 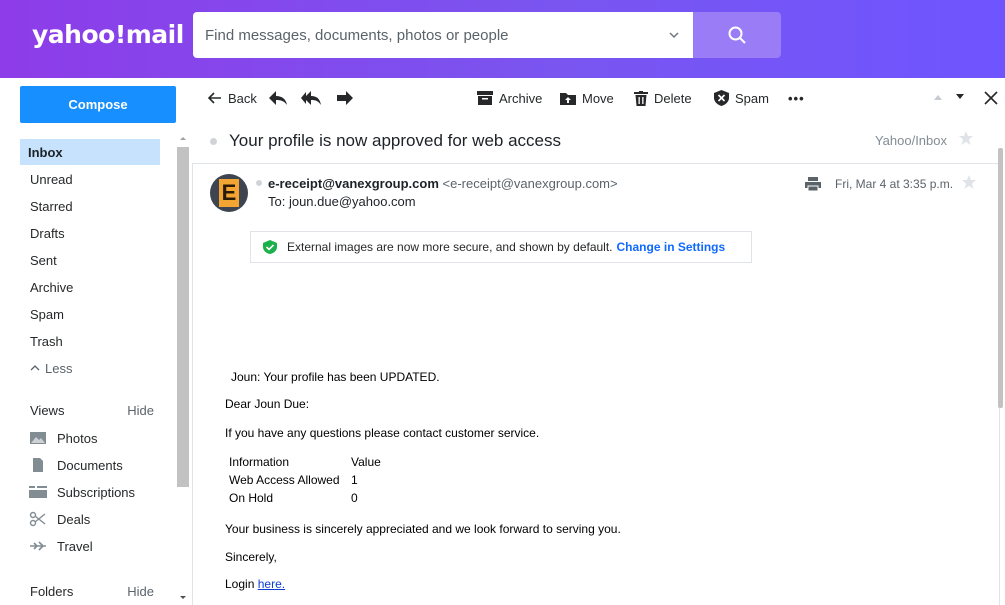 I want to click on message-scrollbar, so click(x=1000, y=372).